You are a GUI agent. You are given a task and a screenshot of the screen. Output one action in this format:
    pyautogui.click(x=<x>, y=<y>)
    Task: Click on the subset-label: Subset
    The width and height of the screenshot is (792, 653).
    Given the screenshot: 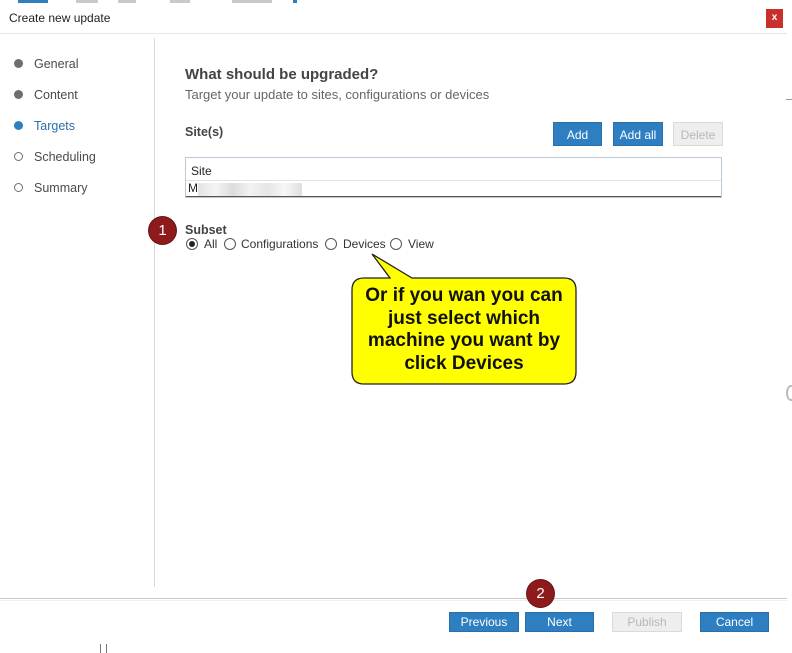 What is the action you would take?
    pyautogui.click(x=206, y=230)
    